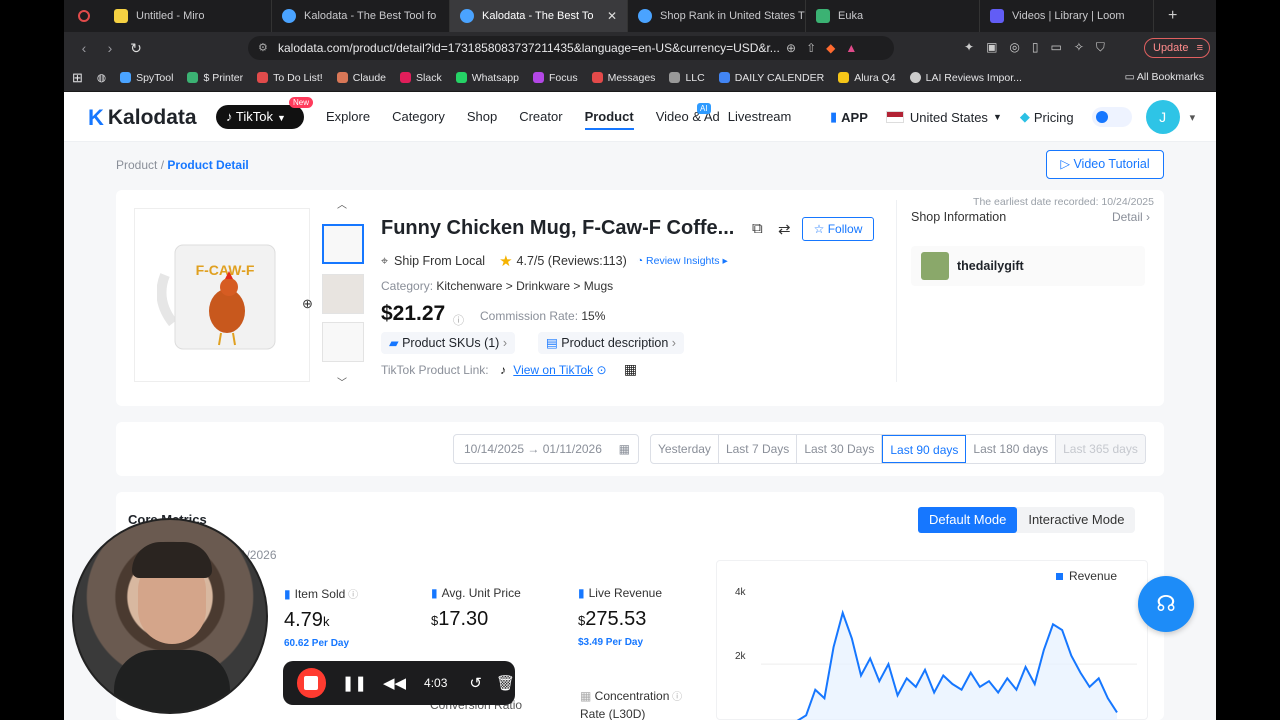  Describe the element at coordinates (342, 203) in the screenshot. I see `chevron-up-icon: ︿` at that location.